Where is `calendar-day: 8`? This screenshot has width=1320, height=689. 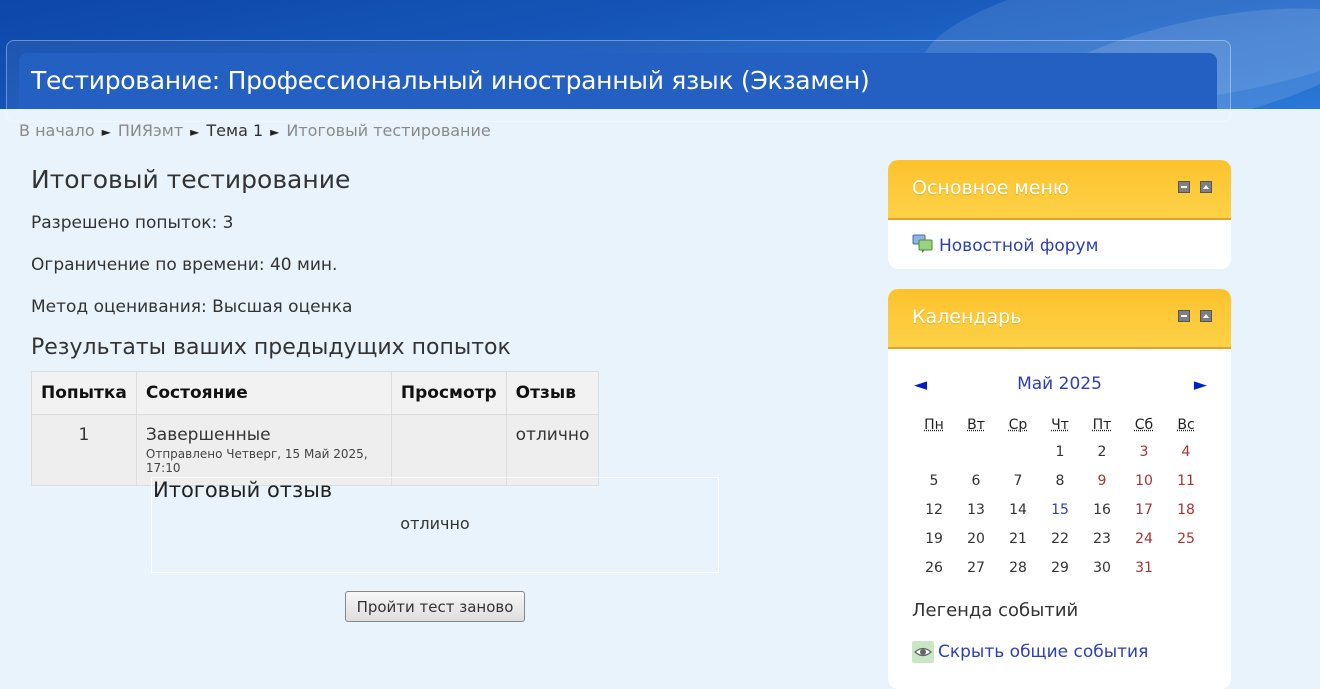 calendar-day: 8 is located at coordinates (1060, 480).